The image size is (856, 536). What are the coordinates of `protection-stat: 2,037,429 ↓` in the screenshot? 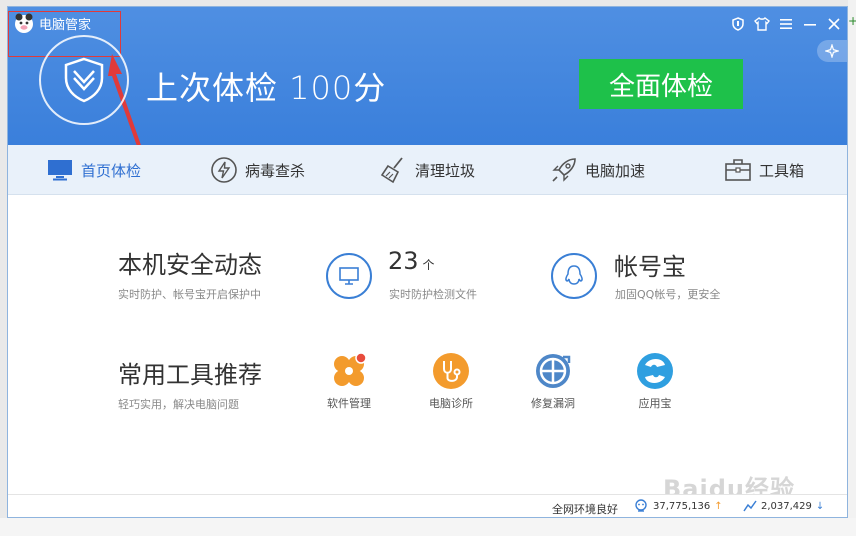 It's located at (783, 506).